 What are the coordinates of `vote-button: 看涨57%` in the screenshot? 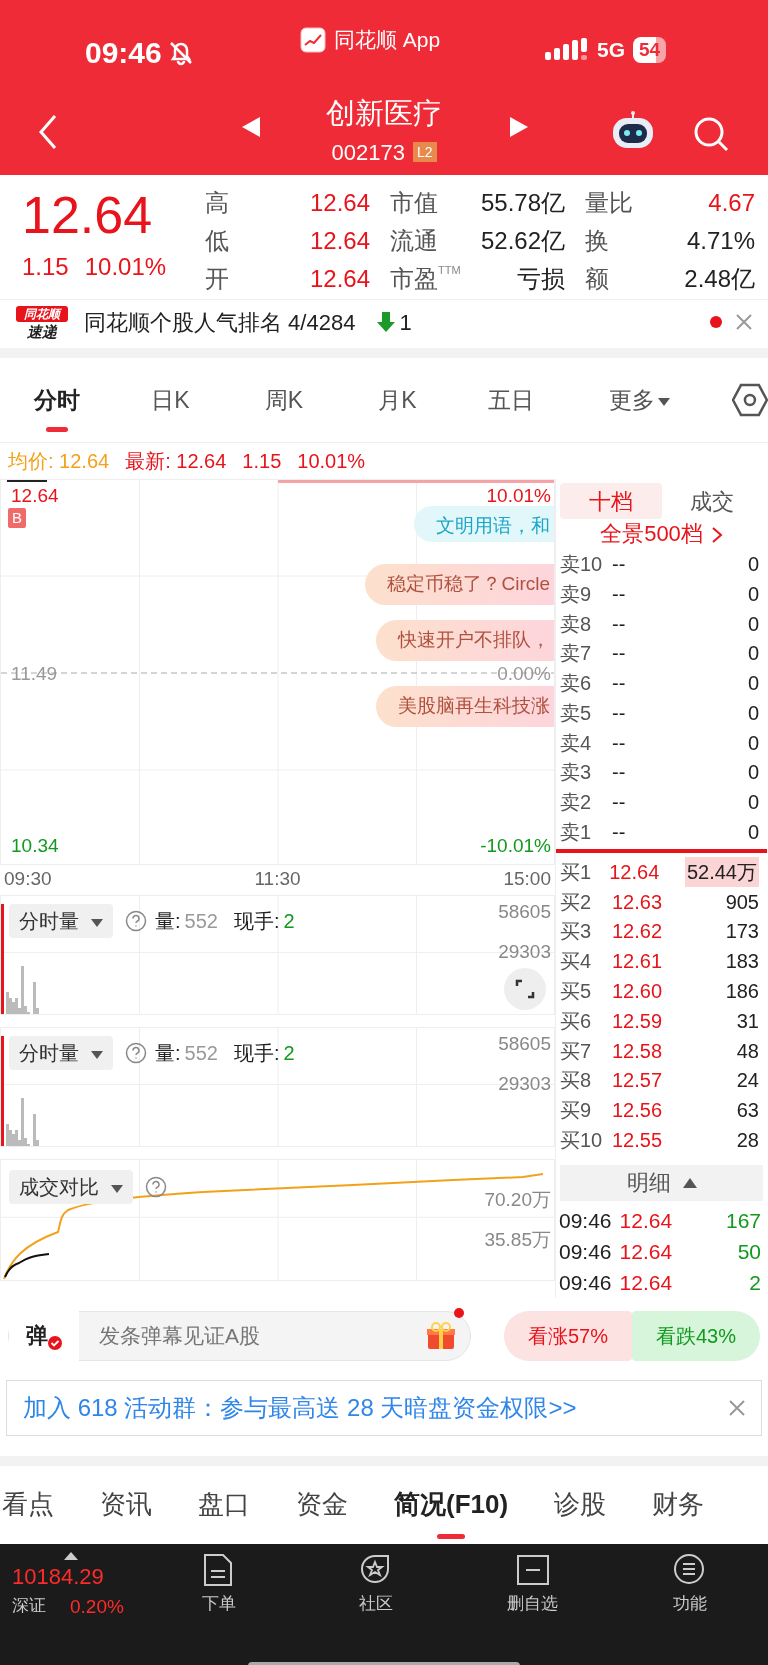 It's located at (568, 1335).